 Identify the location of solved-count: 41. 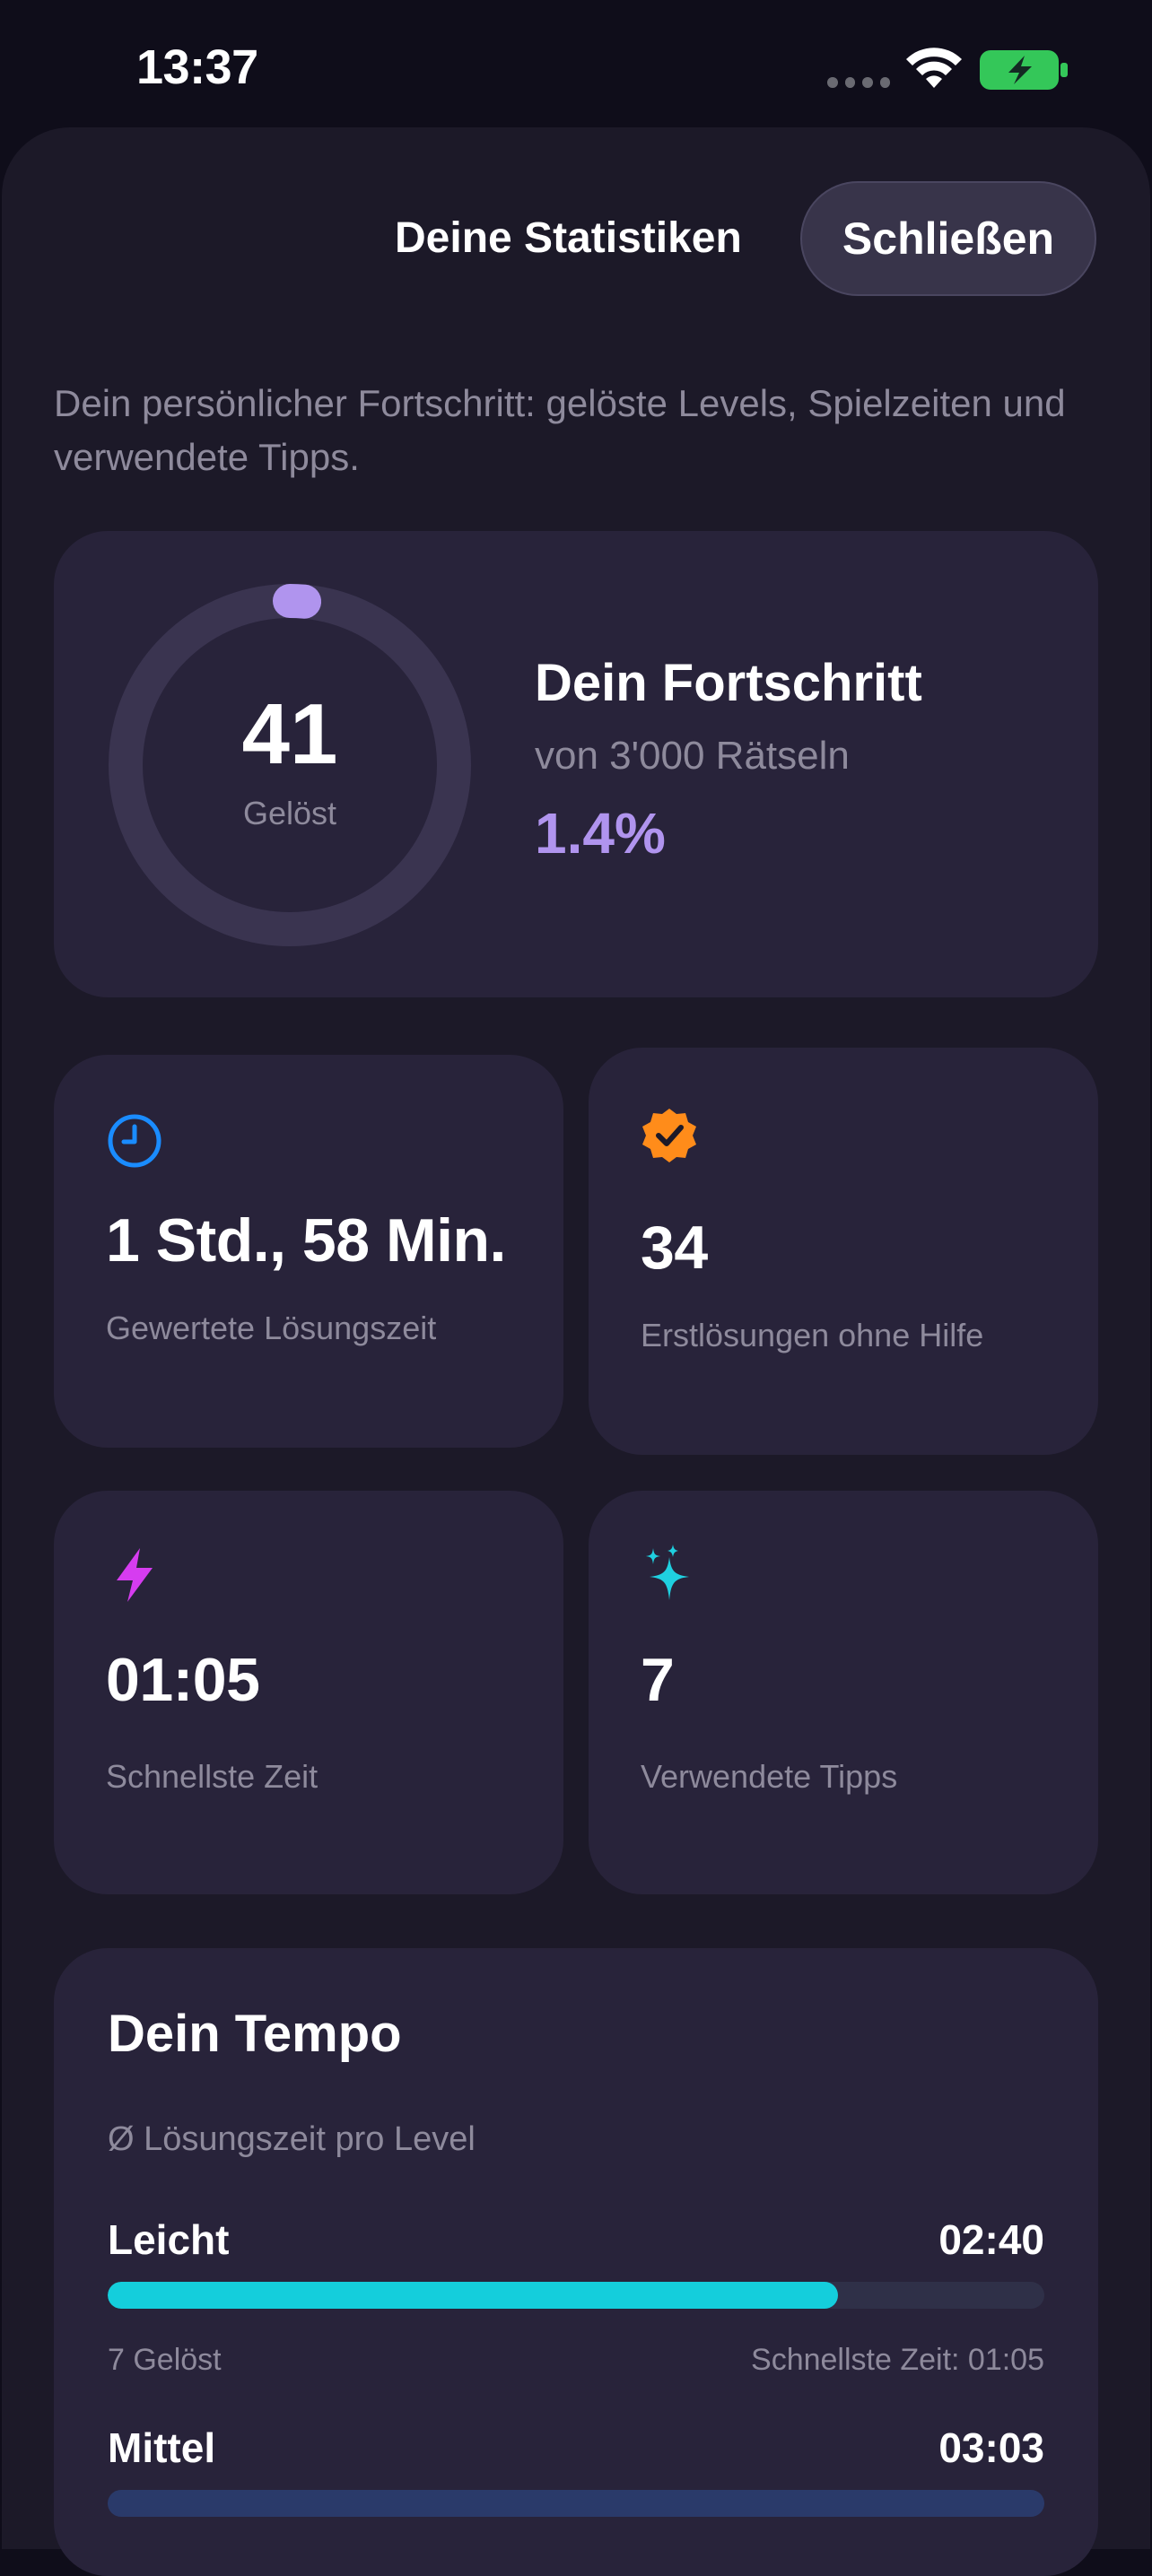
(289, 734).